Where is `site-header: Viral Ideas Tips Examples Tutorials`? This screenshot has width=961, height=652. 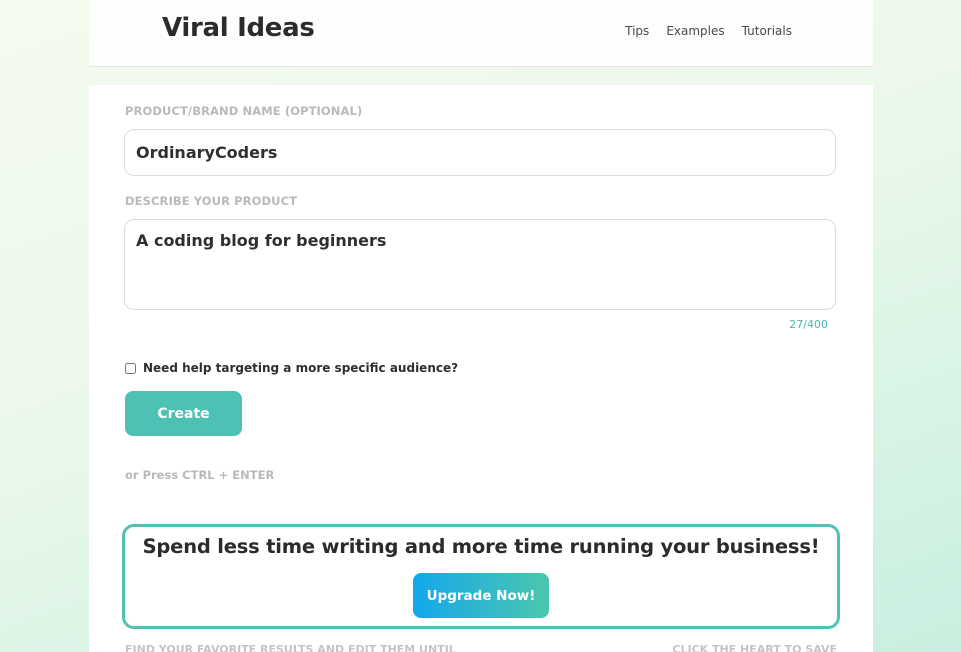 site-header: Viral Ideas Tips Examples Tutorials is located at coordinates (481, 33).